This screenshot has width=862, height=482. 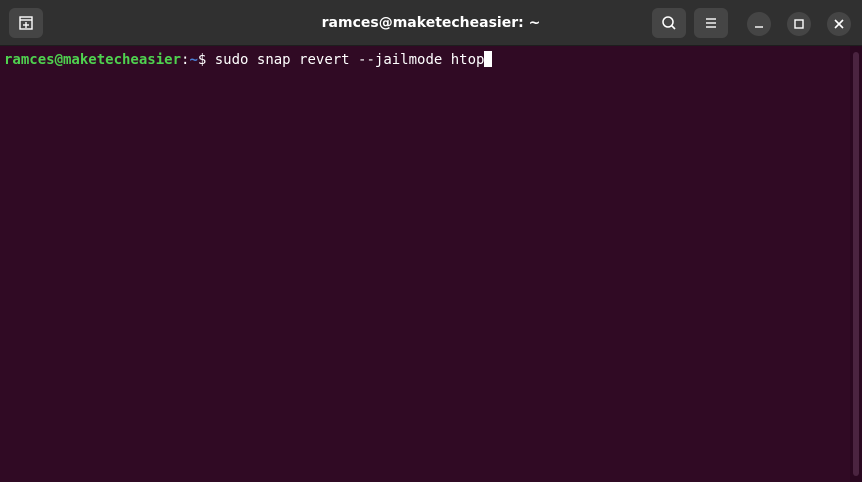 I want to click on scrollbar-thumb, so click(x=856, y=264).